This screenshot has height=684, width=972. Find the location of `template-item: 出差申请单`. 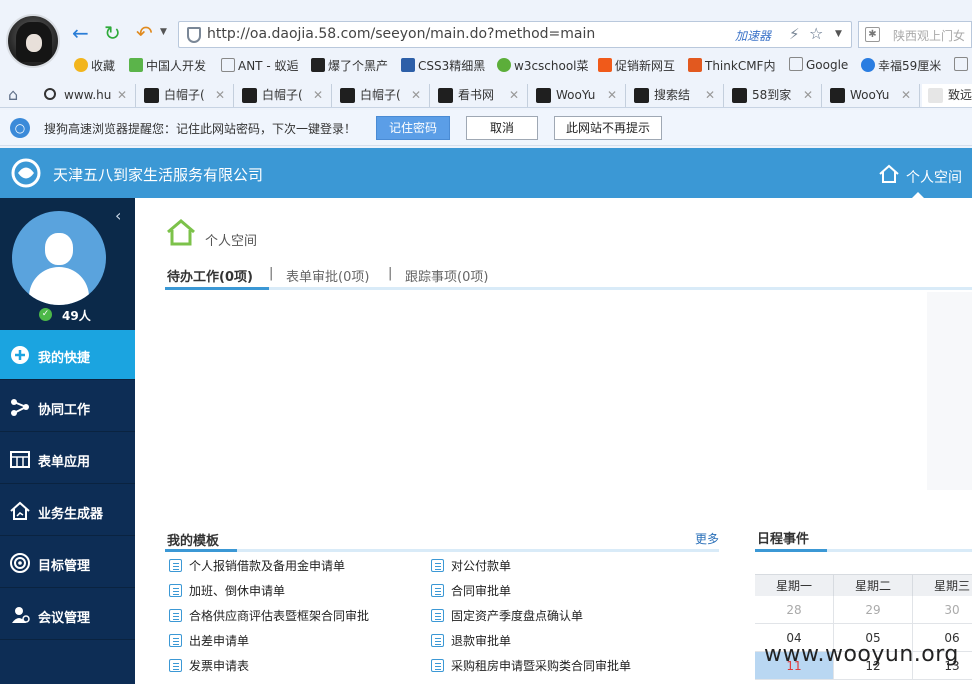

template-item: 出差申请单 is located at coordinates (209, 640).